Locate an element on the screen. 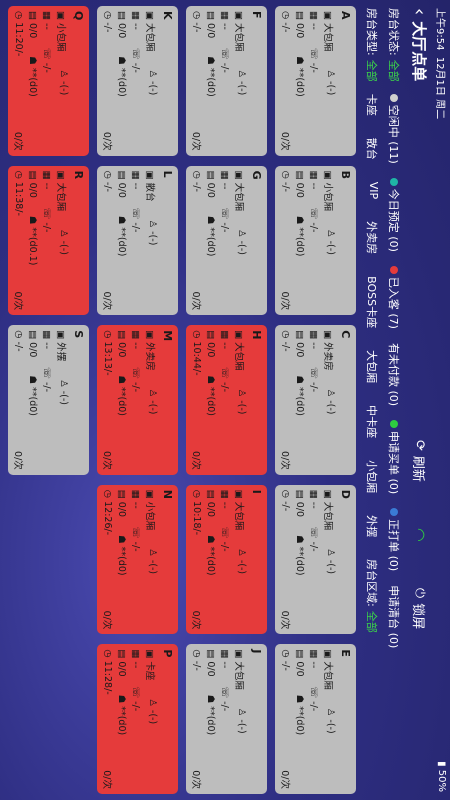 Image resolution: width=450 pixels, height=800 pixels. table-l3: ◷ 11:28/- is located at coordinates (107, 672).